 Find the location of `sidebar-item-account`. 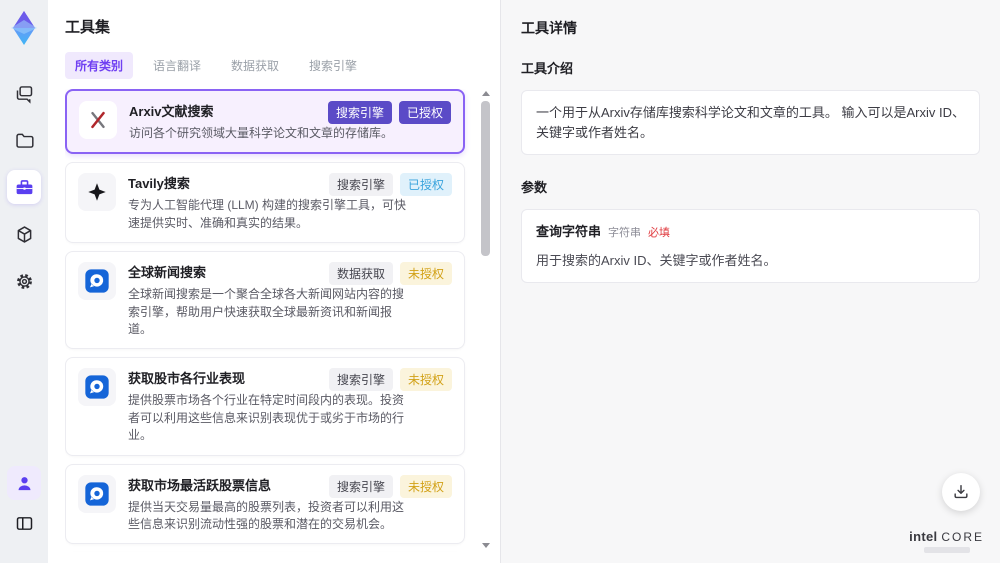

sidebar-item-account is located at coordinates (24, 483).